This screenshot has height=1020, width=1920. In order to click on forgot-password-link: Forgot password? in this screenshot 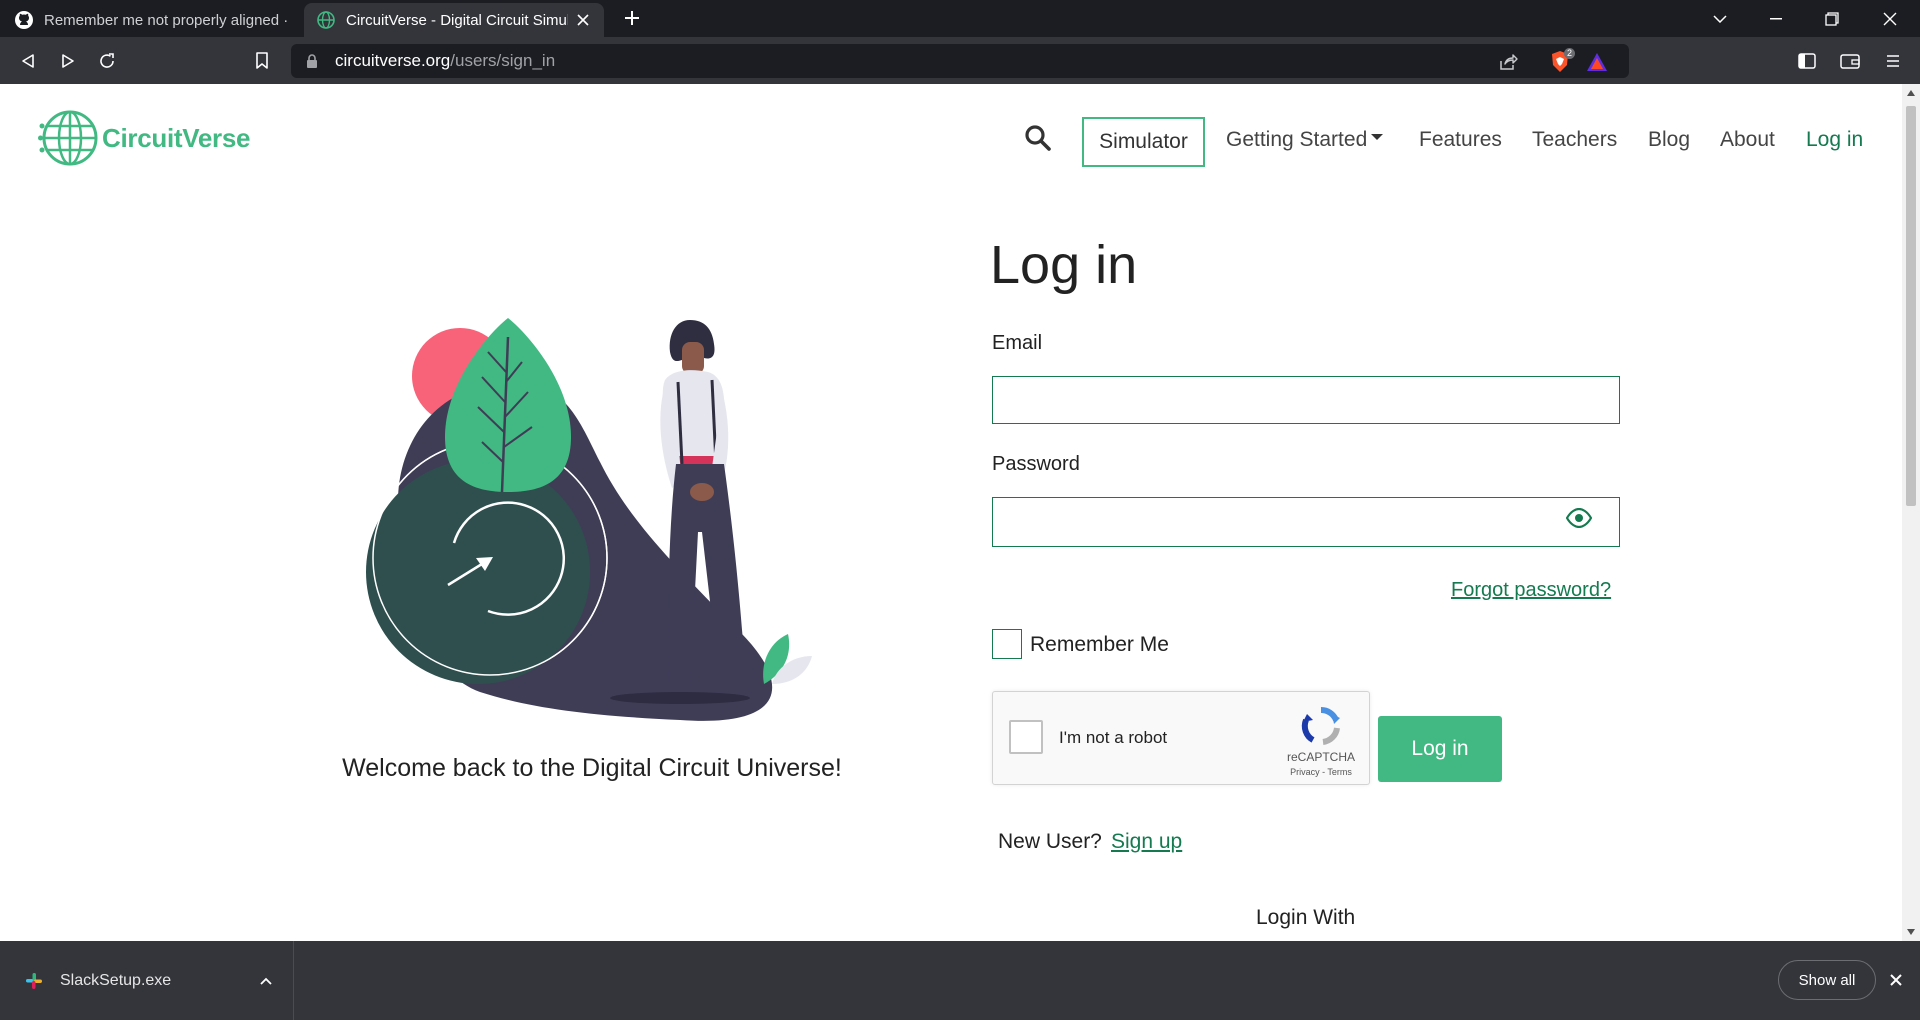, I will do `click(1531, 590)`.